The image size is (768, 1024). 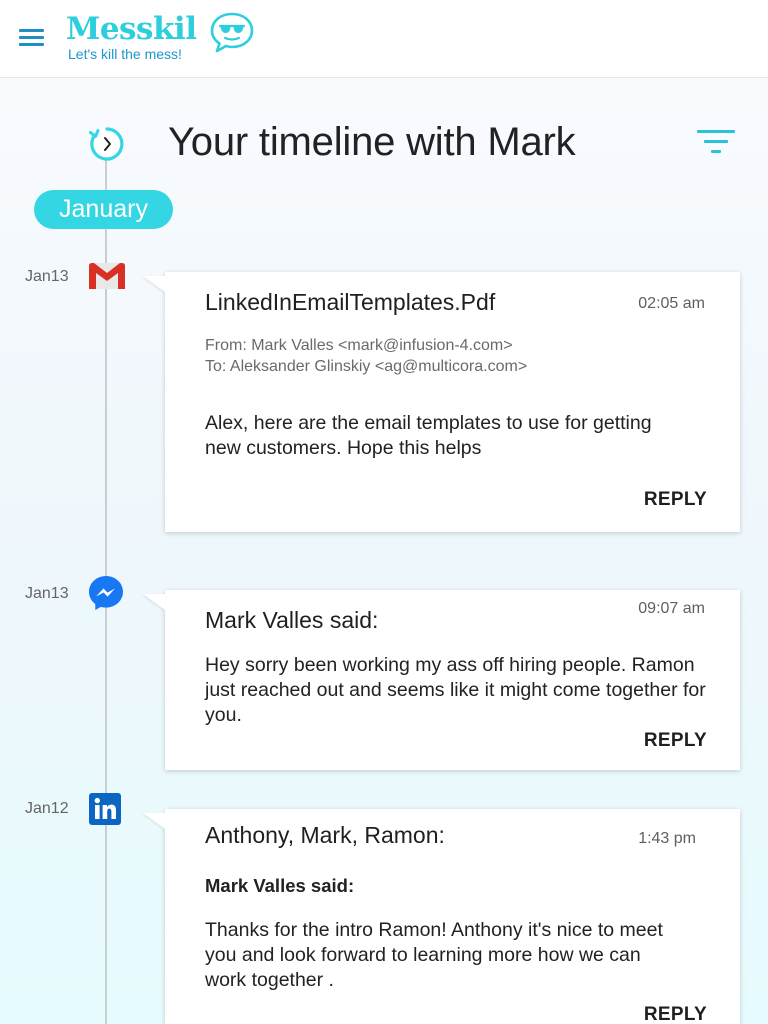 What do you see at coordinates (31, 37) in the screenshot?
I see `hamburger-menu-icon` at bounding box center [31, 37].